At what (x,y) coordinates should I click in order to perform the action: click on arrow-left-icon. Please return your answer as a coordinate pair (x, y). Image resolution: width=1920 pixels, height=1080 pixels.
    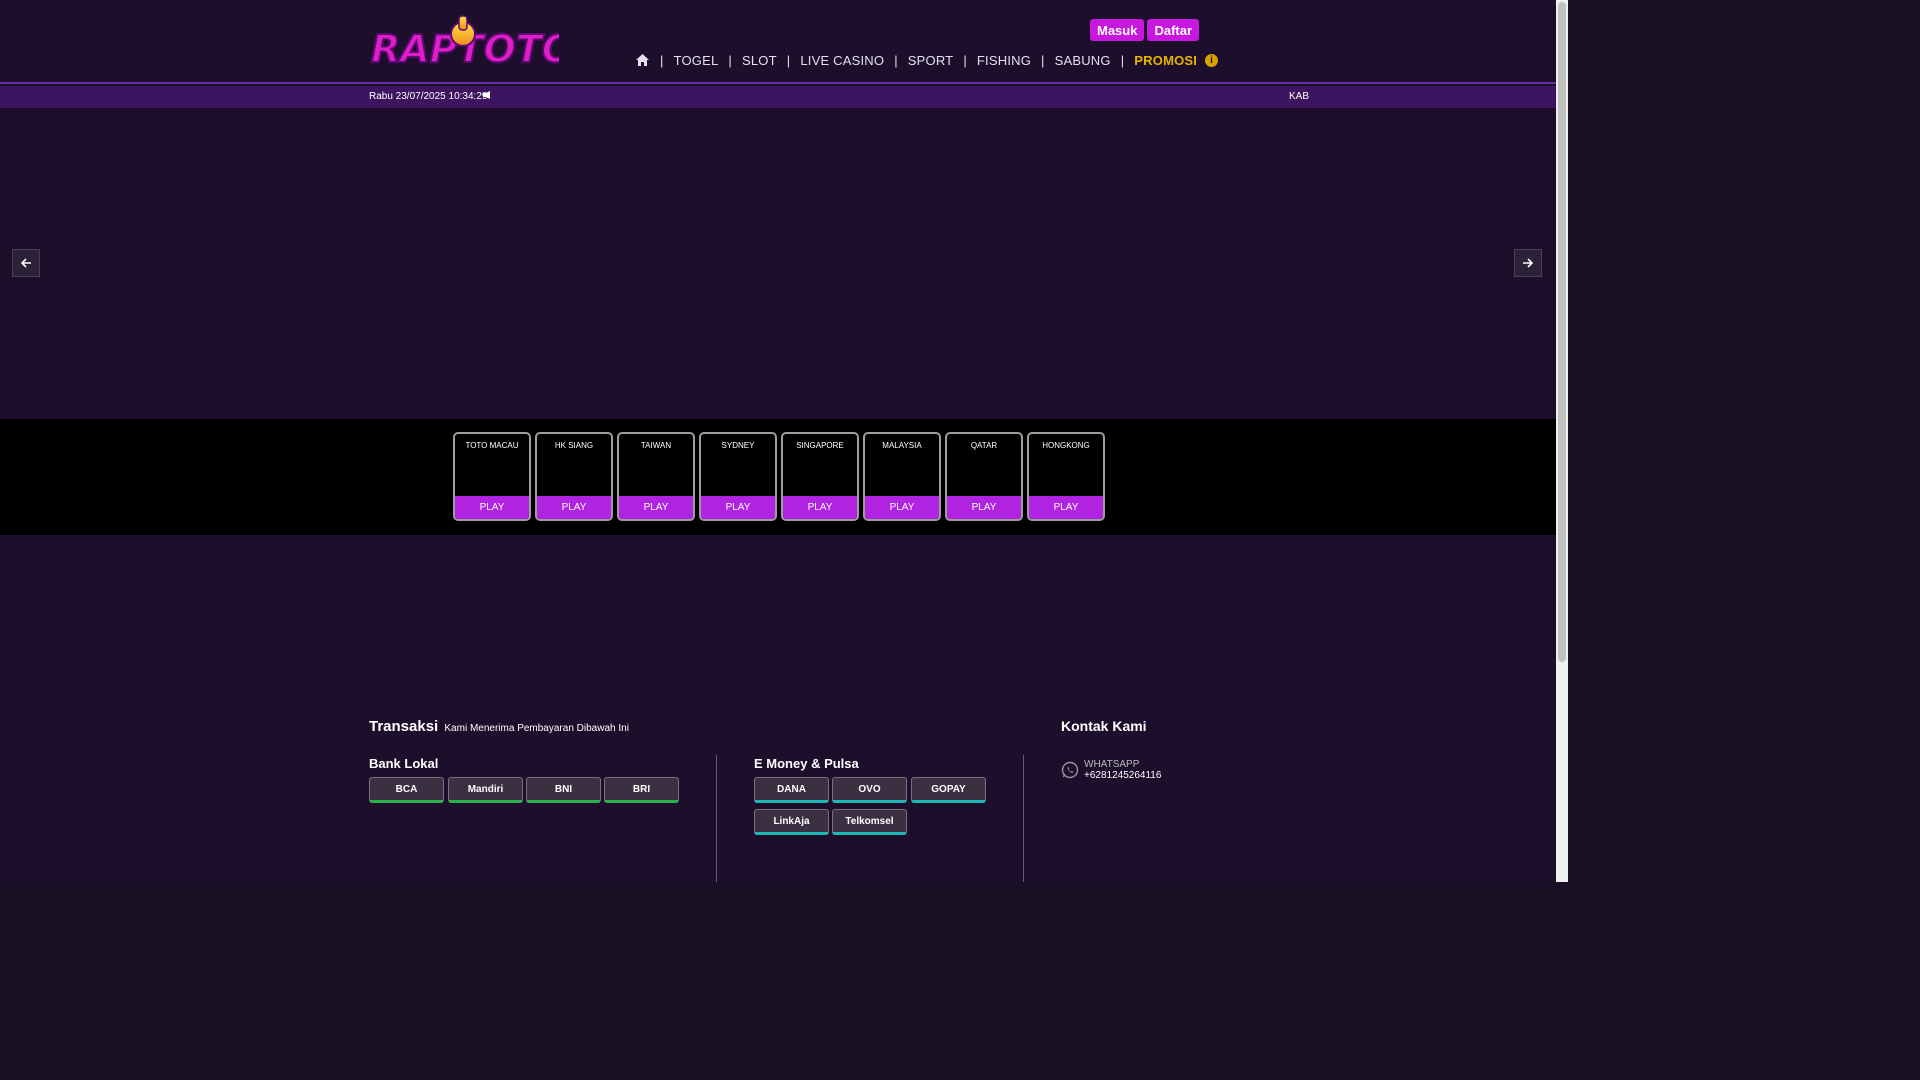
    Looking at the image, I should click on (26, 263).